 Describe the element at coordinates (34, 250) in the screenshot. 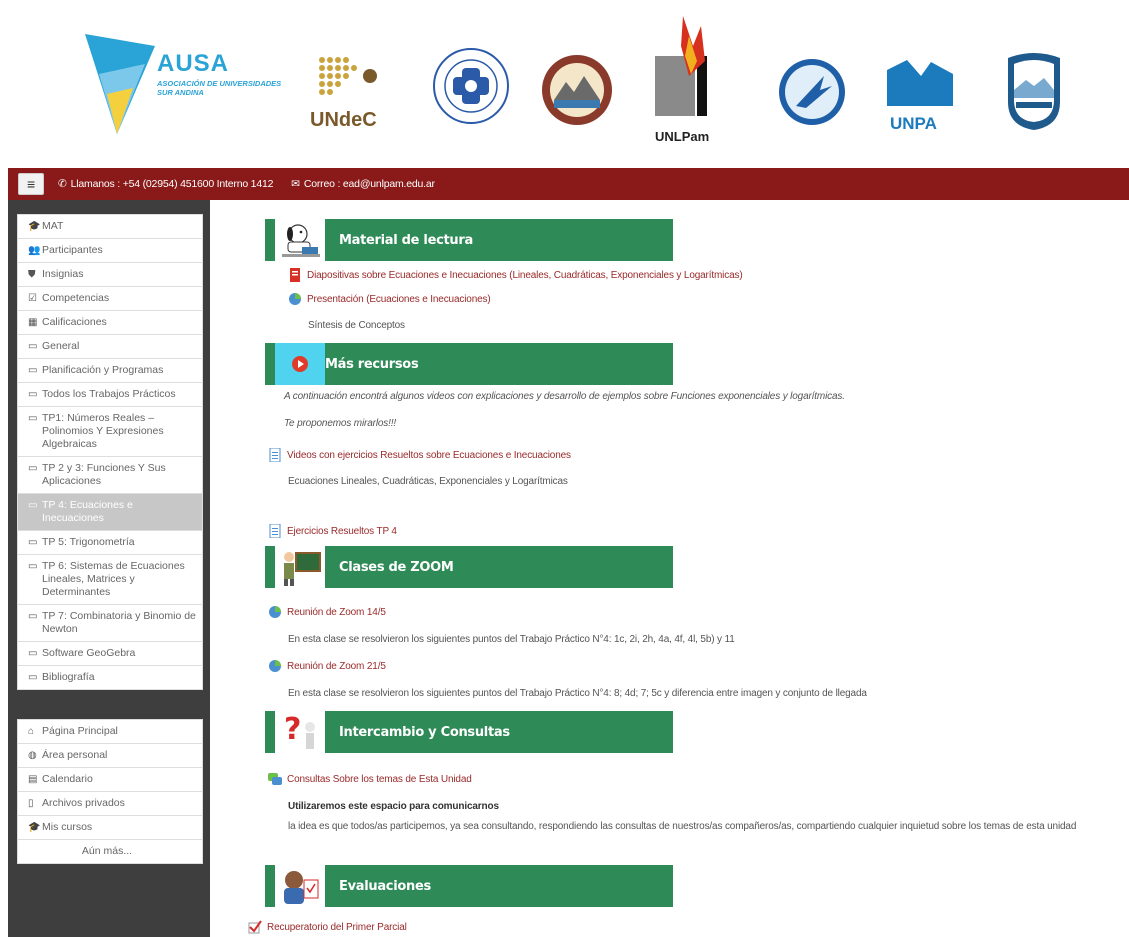

I see `users-icon: 👥` at that location.